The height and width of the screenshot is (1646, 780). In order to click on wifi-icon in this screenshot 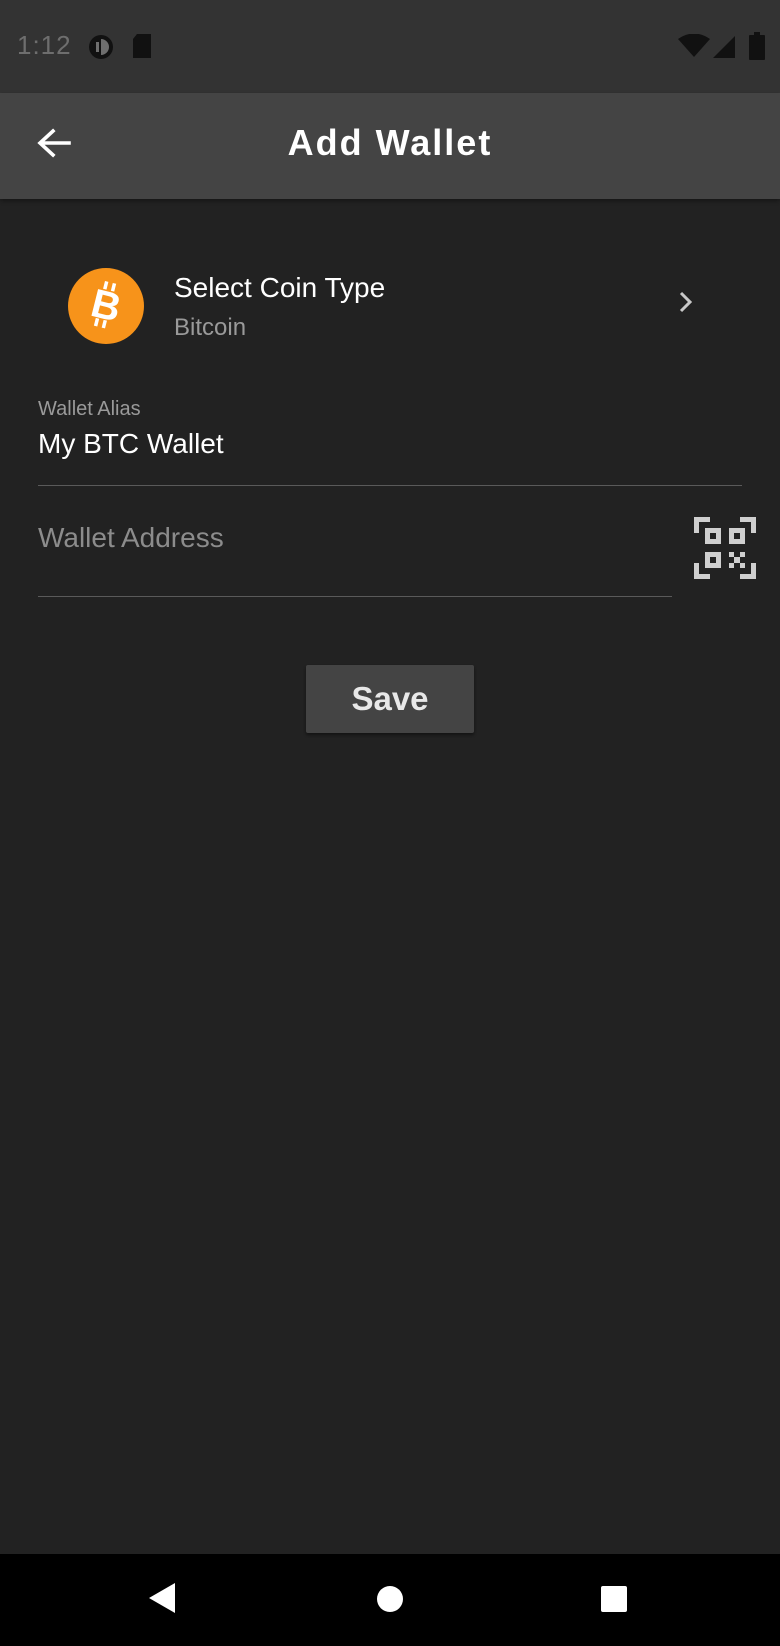, I will do `click(694, 48)`.